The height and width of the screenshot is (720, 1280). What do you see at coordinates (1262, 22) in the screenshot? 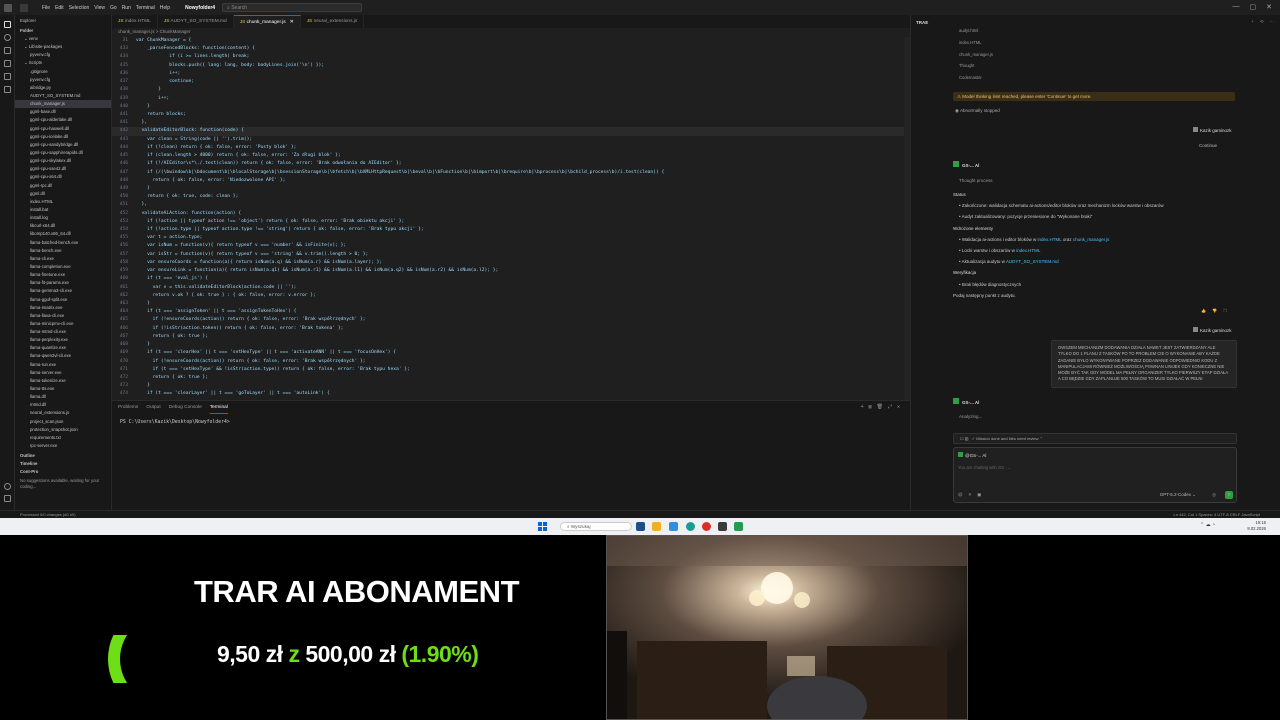
I see `history-icon: ⟲` at bounding box center [1262, 22].